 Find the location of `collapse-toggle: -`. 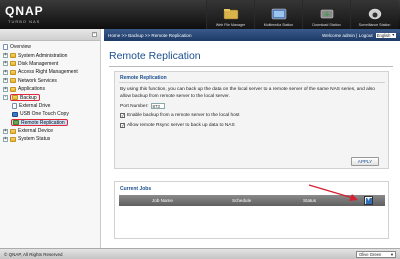

collapse-toggle: - is located at coordinates (5, 98).